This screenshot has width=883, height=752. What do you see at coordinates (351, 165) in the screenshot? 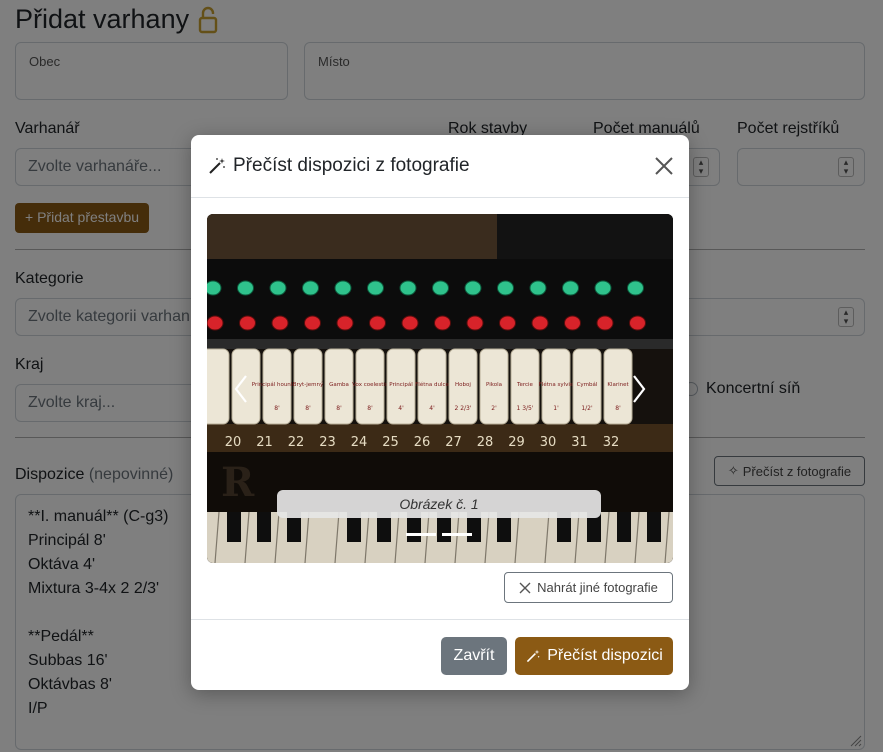
I see `modal-title-text: Přečíst dispozici z fotografie` at bounding box center [351, 165].